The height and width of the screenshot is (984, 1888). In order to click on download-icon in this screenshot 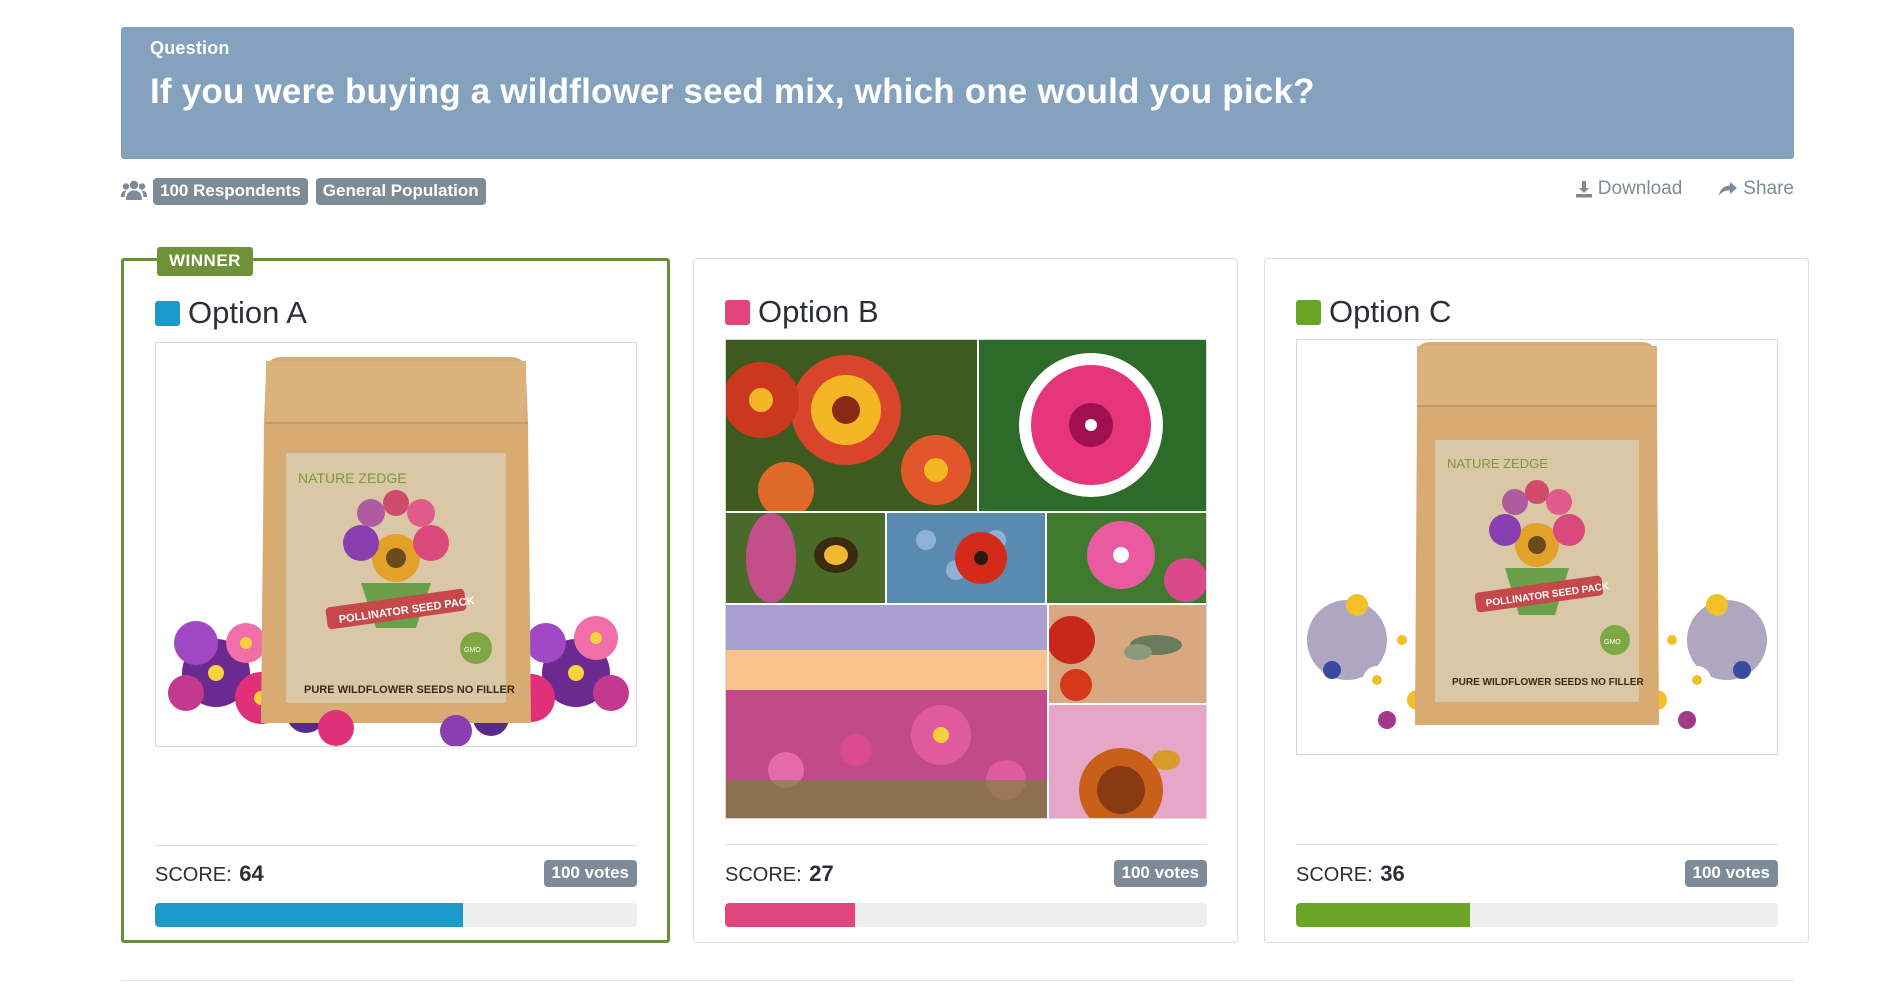, I will do `click(1583, 189)`.